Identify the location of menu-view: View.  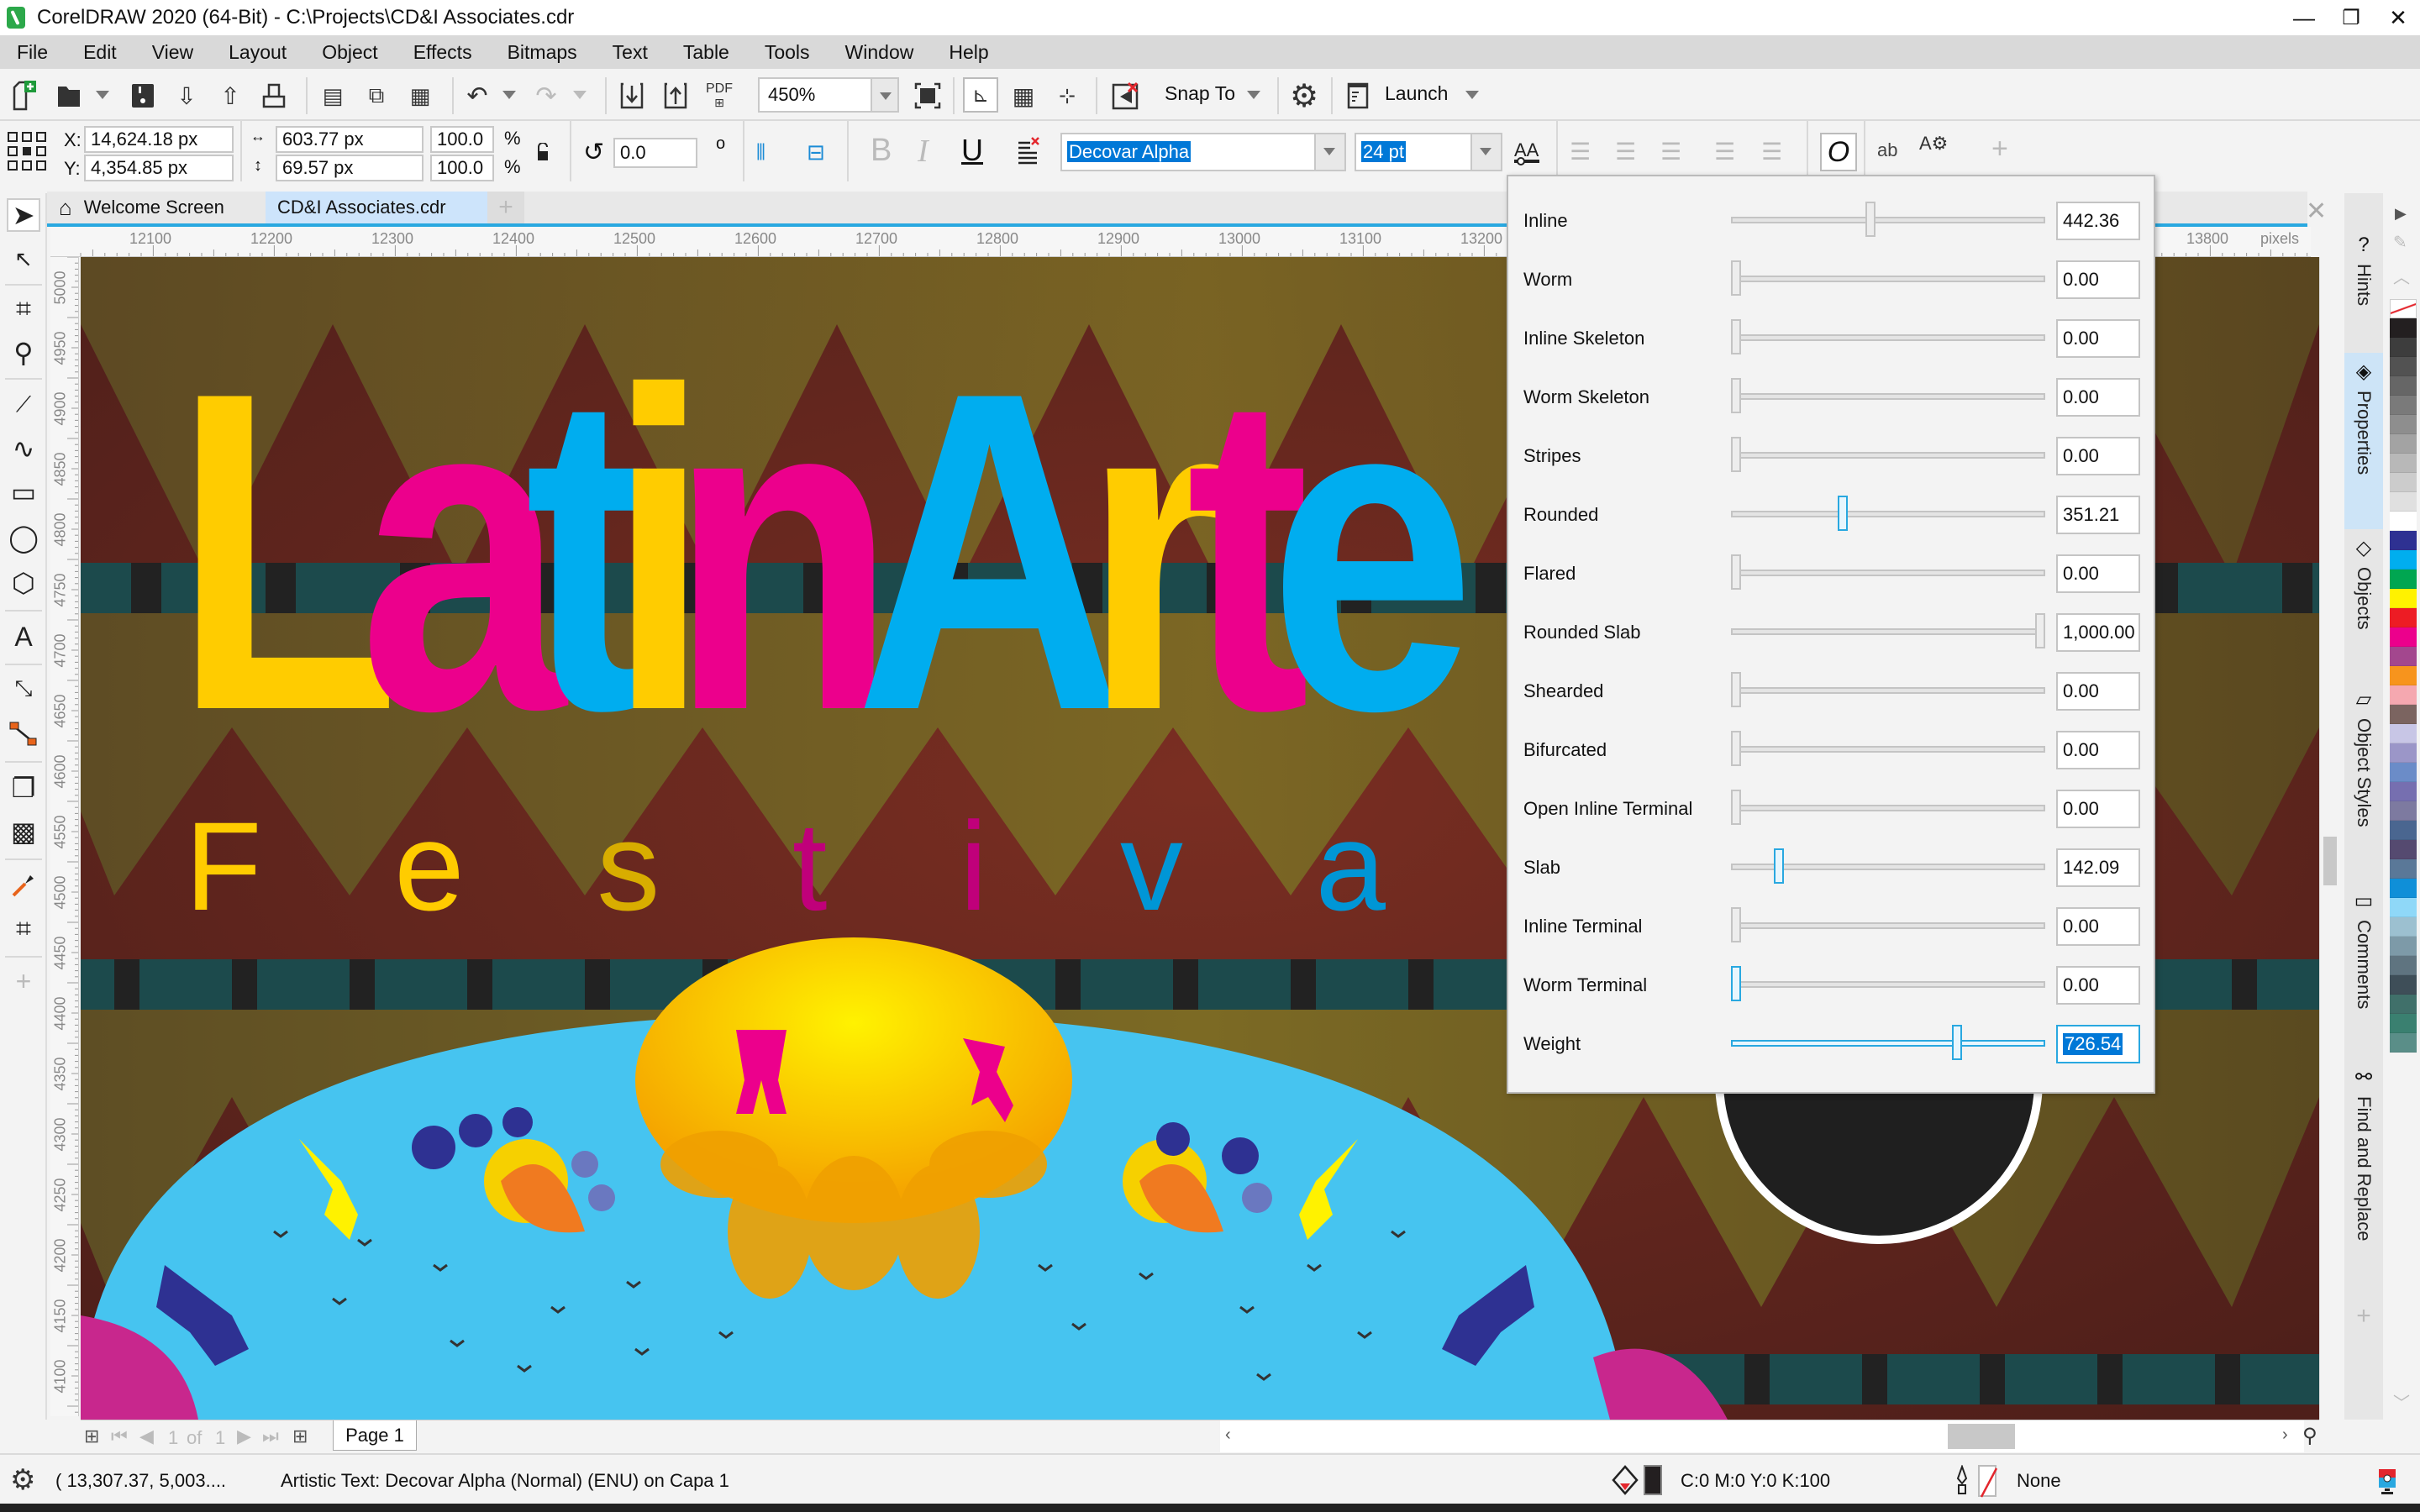
(172, 52).